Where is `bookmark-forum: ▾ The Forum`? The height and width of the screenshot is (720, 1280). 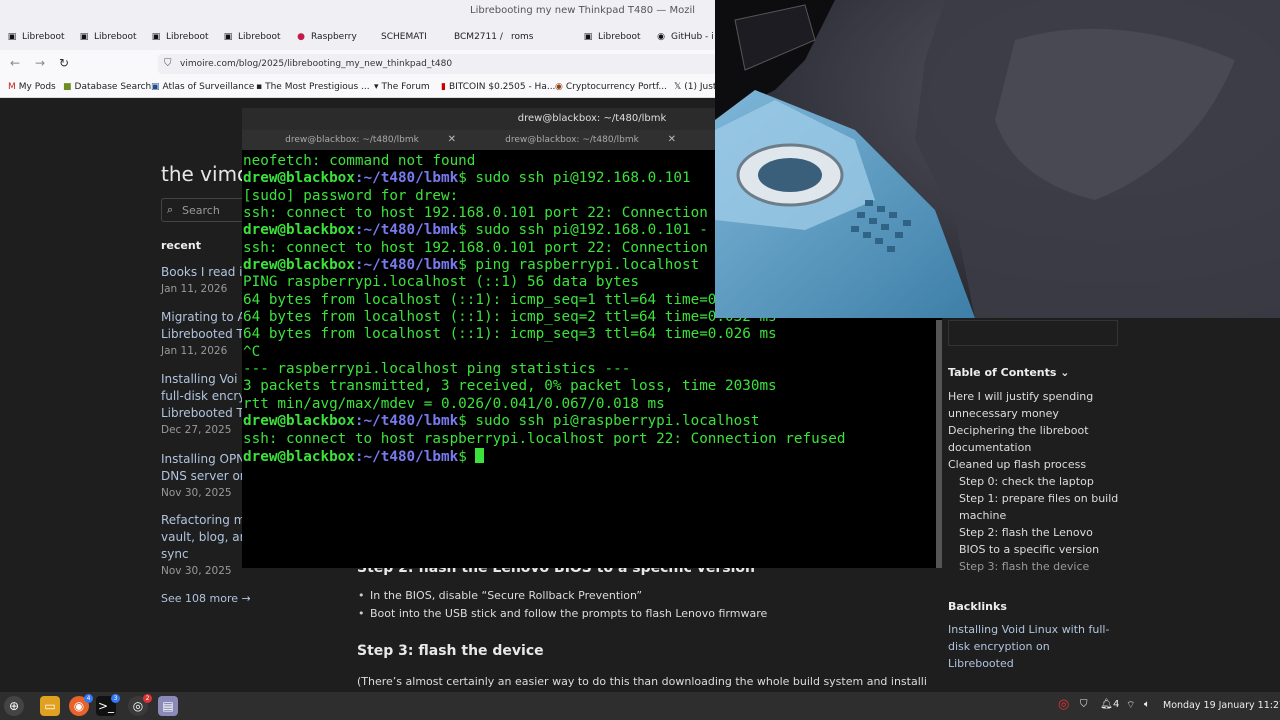
bookmark-forum: ▾ The Forum is located at coordinates (402, 87).